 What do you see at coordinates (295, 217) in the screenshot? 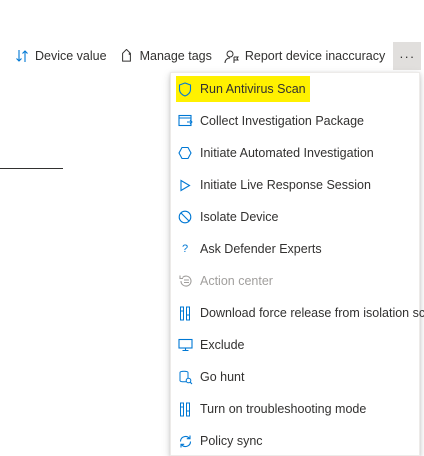
I see `menu-item-isolate-device: Isolate Device` at bounding box center [295, 217].